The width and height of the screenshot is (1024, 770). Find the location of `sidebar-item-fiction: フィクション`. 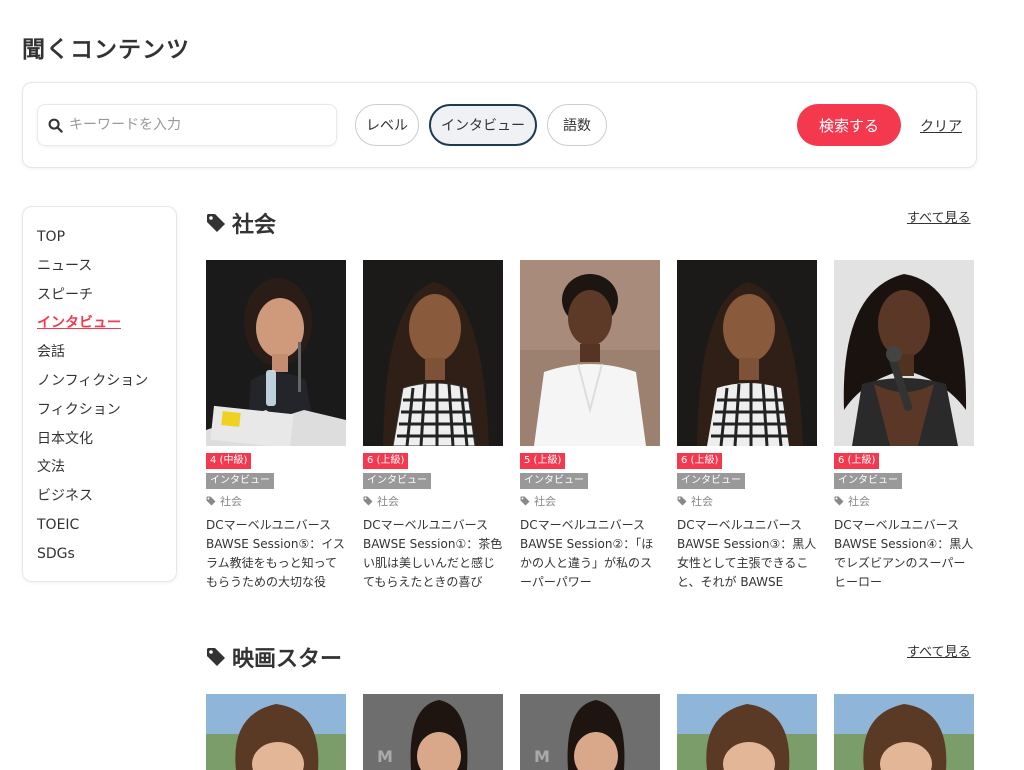

sidebar-item-fiction: フィクション is located at coordinates (106, 412).